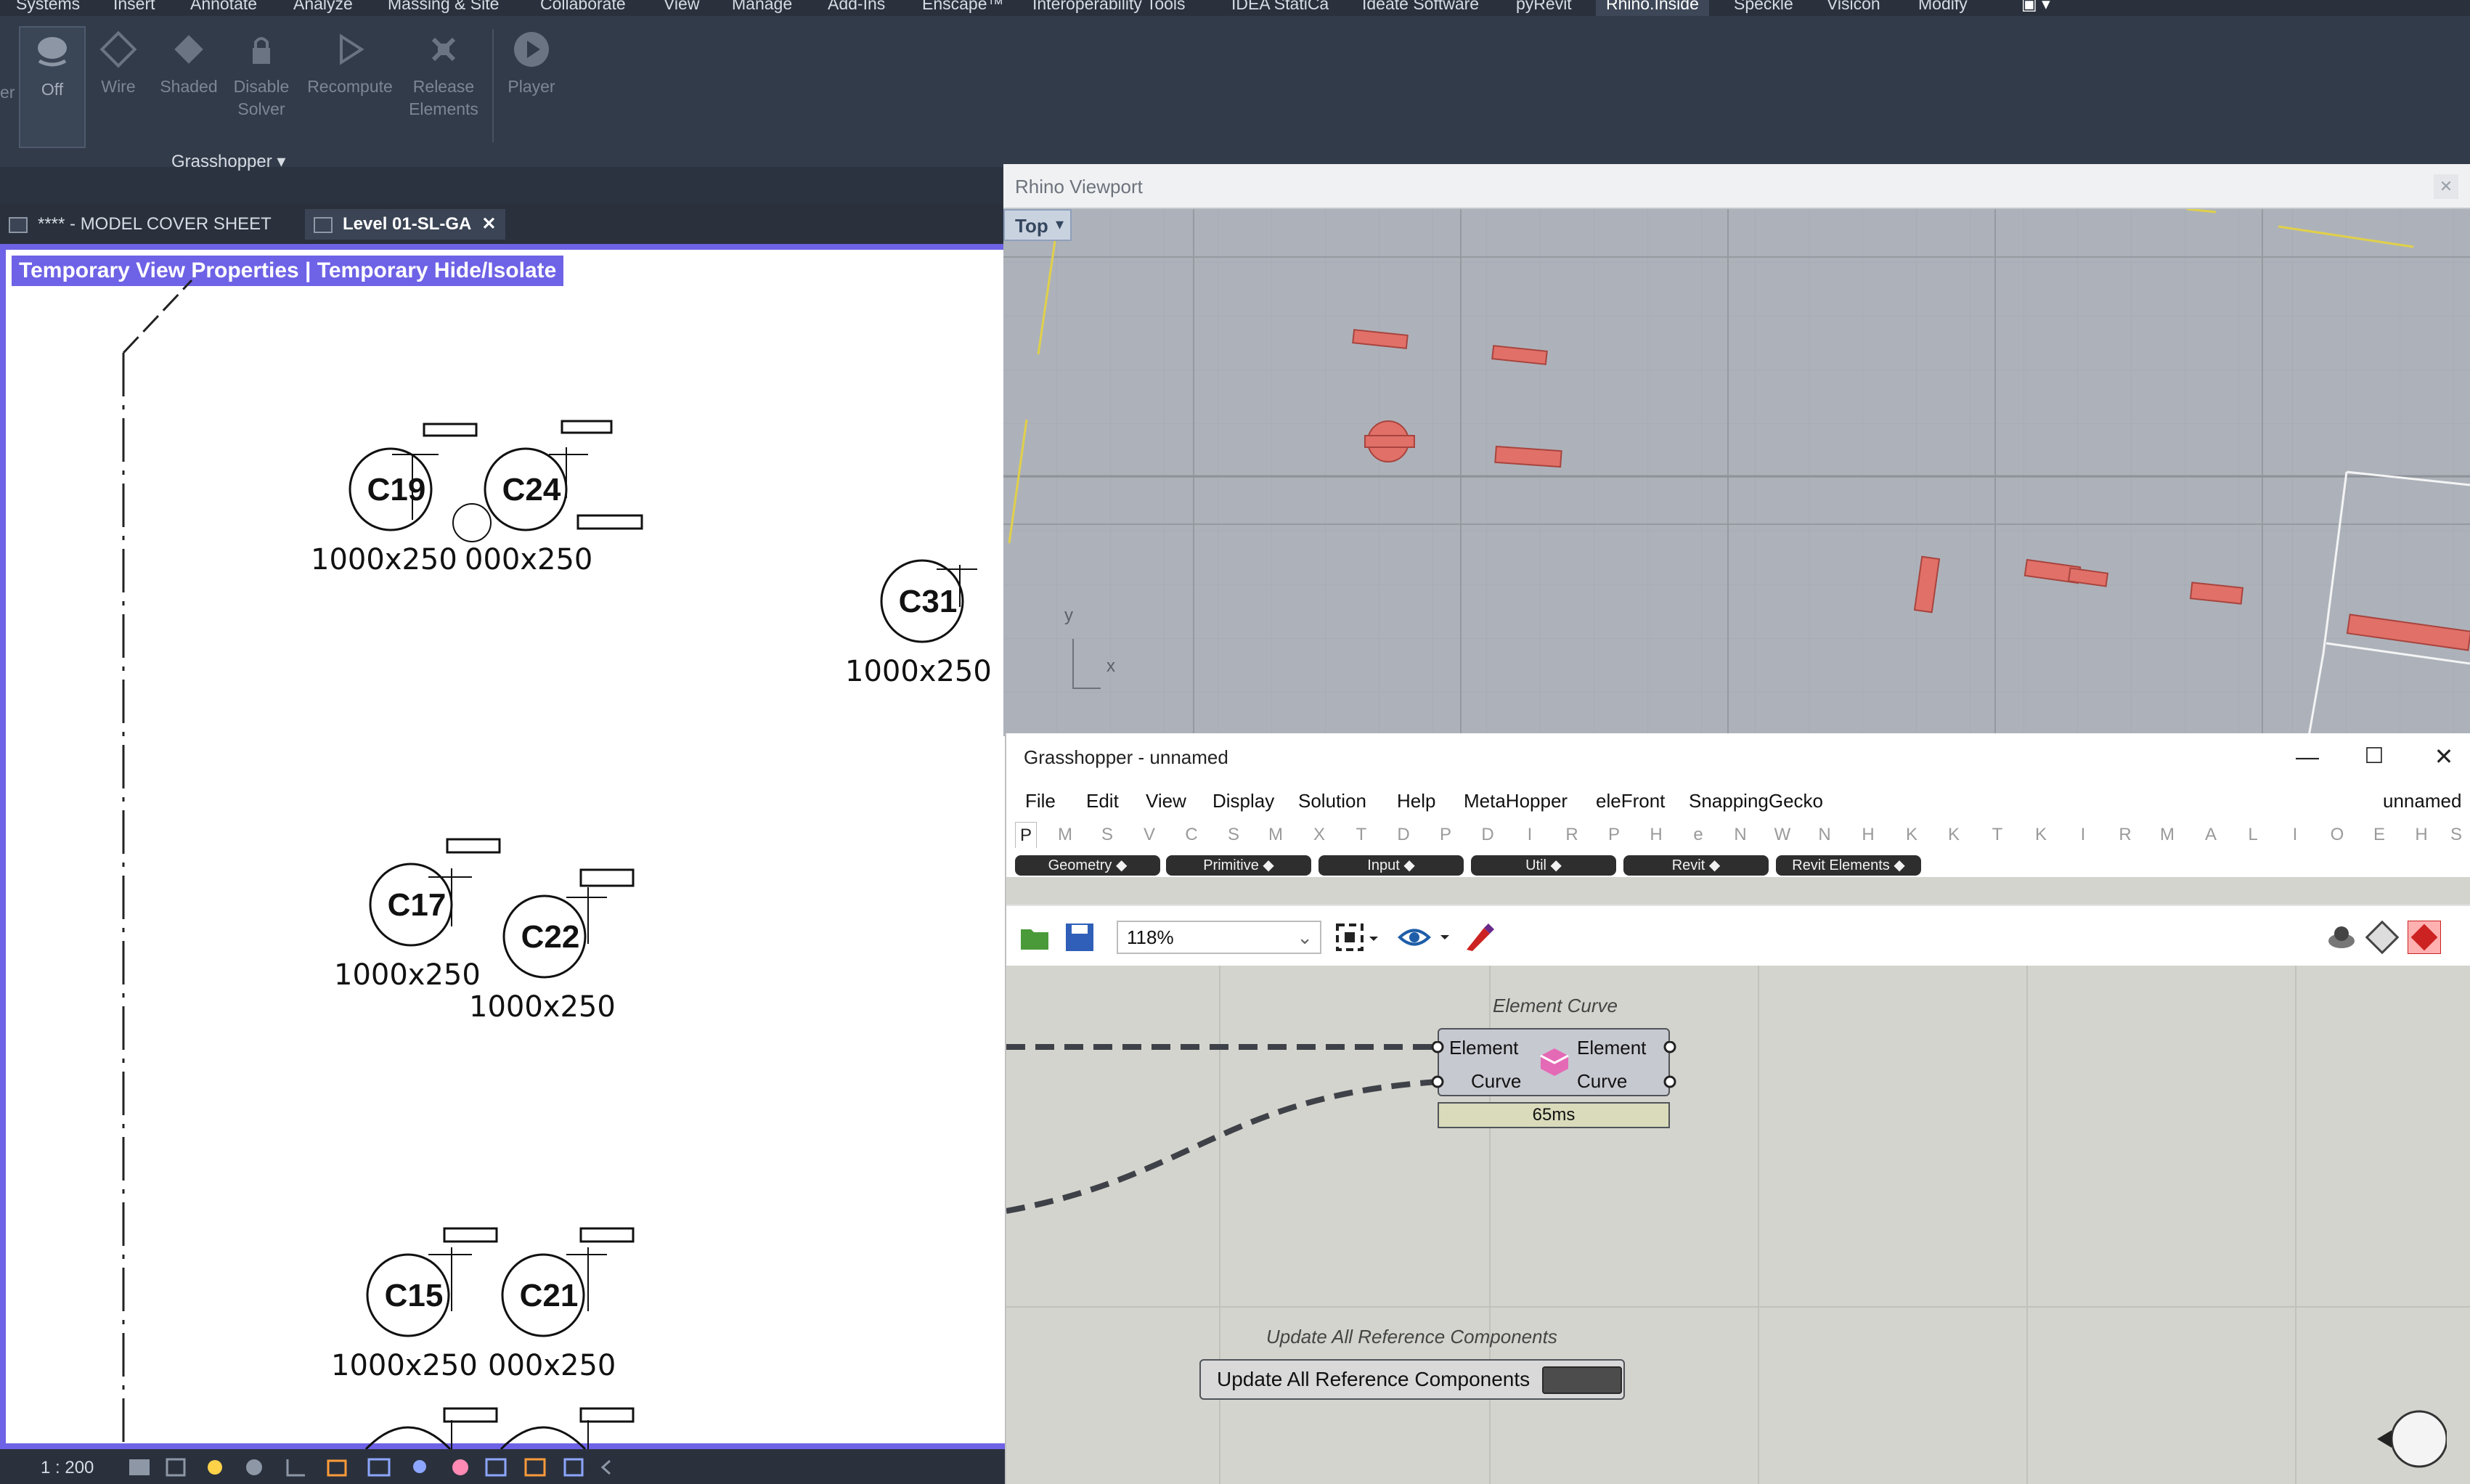 Image resolution: width=2470 pixels, height=1484 pixels. What do you see at coordinates (1764, 8) in the screenshot?
I see `menu-speckle: Speckle` at bounding box center [1764, 8].